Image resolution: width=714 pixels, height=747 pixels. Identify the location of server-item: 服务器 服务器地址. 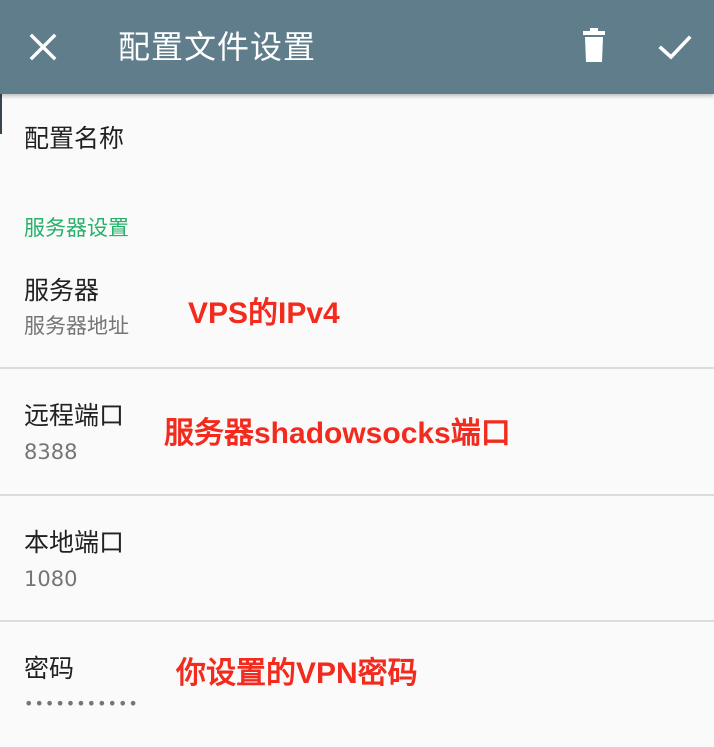
(357, 315).